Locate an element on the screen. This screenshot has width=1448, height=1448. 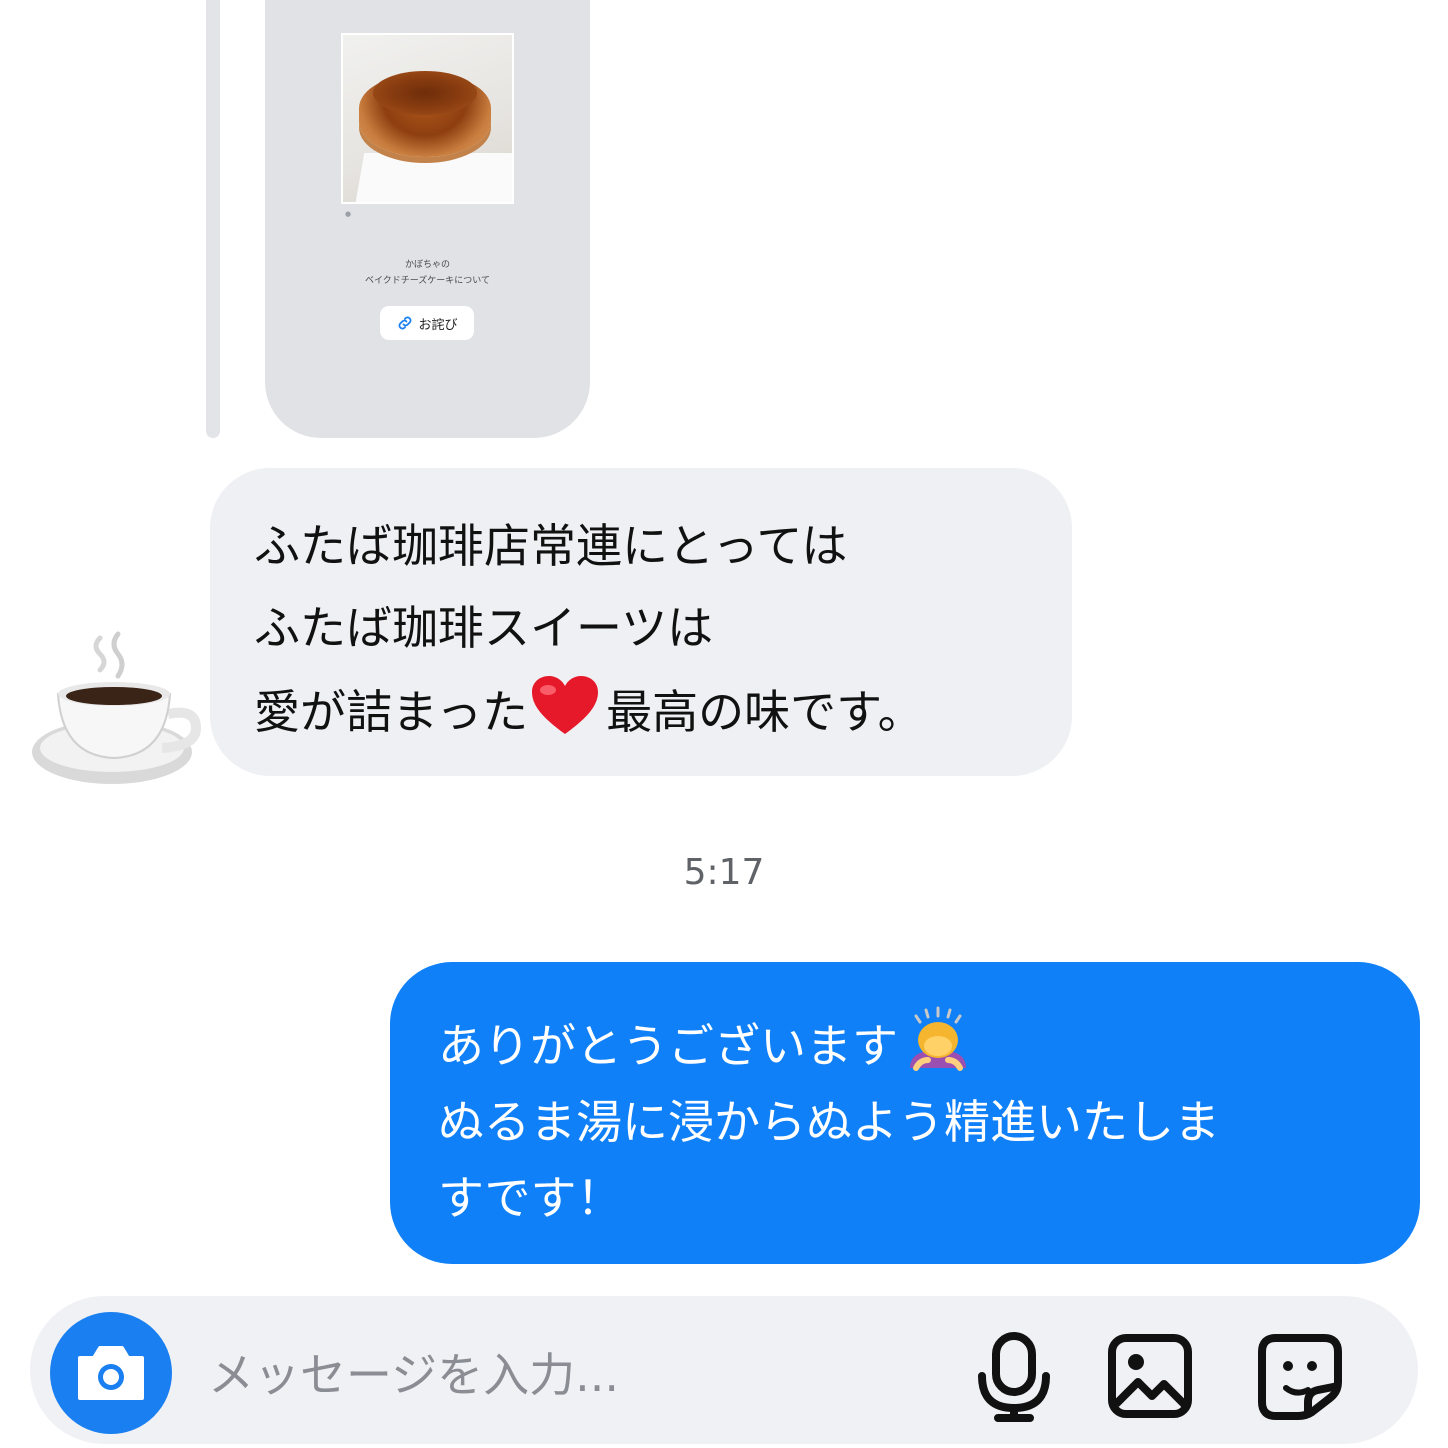
coffee-cup-icon is located at coordinates (116, 710).